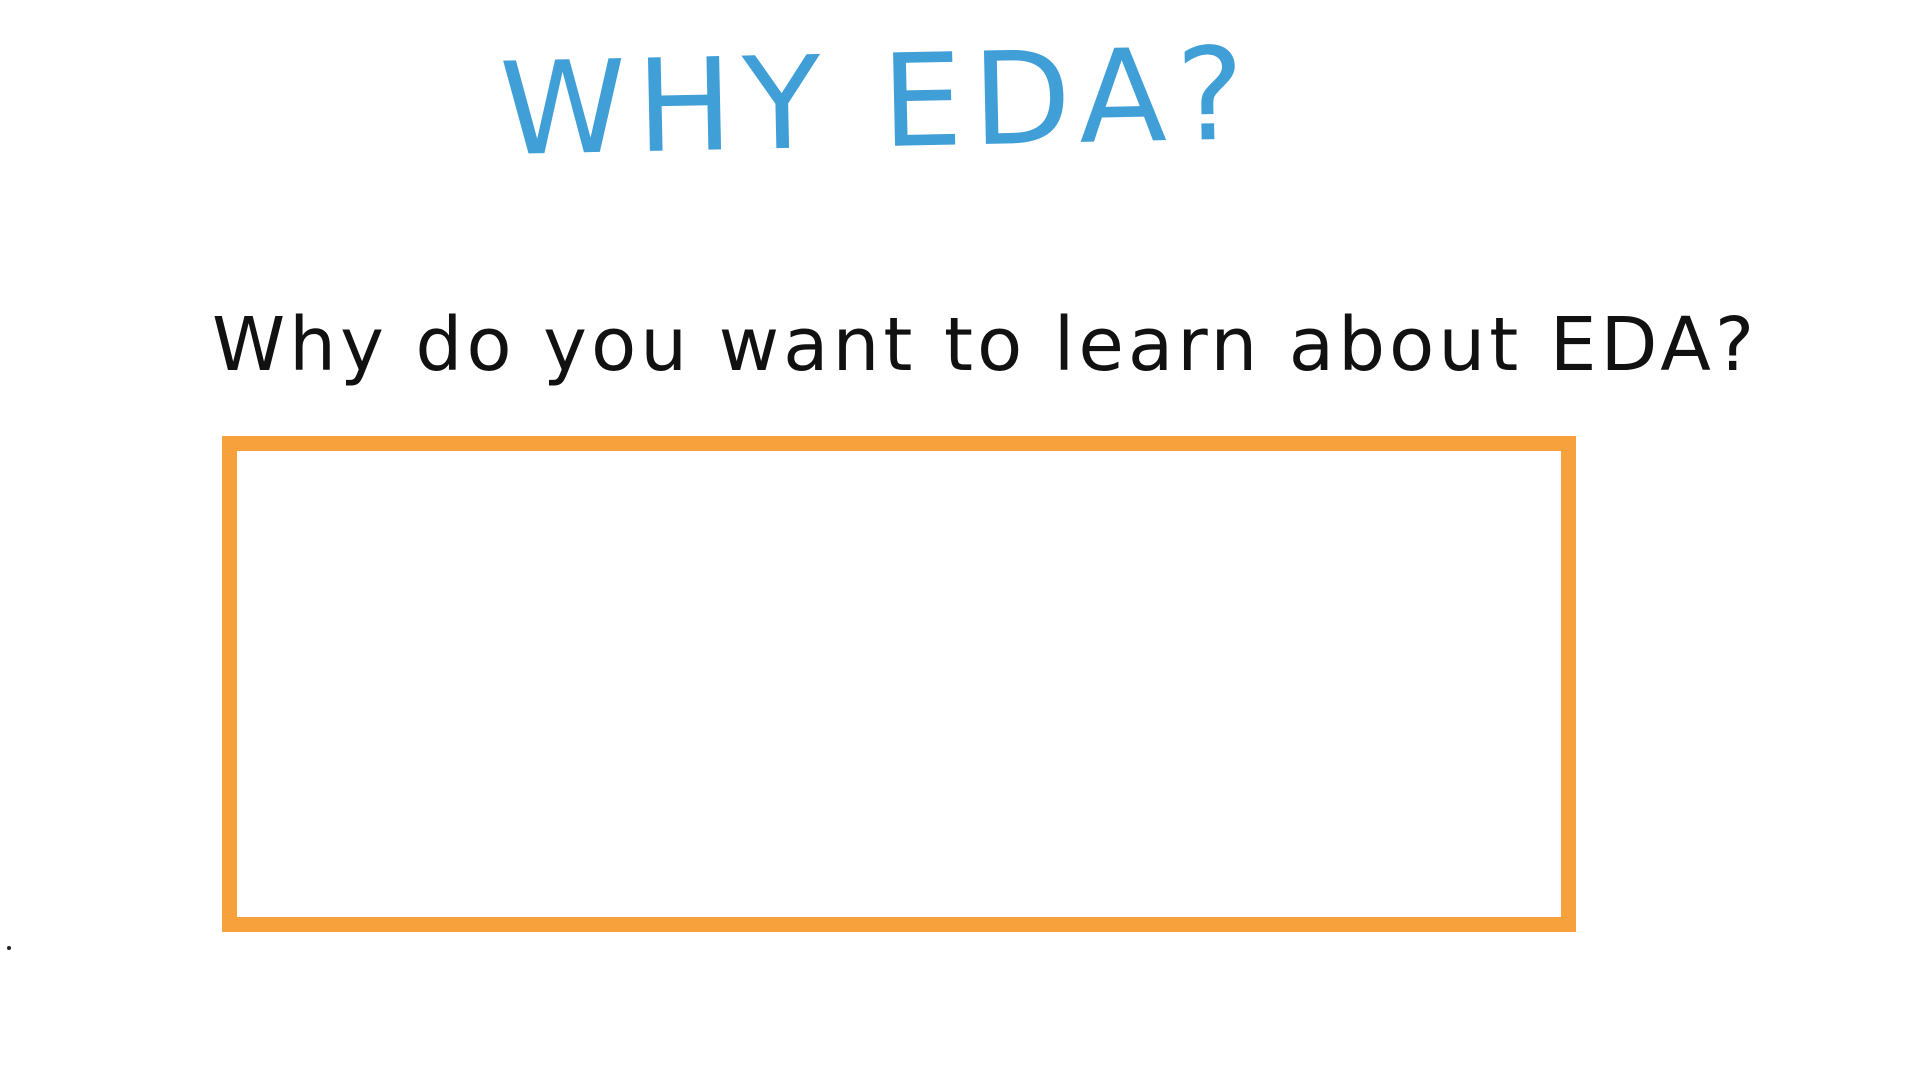  I want to click on slide-title: WHY EDA?, so click(877, 102).